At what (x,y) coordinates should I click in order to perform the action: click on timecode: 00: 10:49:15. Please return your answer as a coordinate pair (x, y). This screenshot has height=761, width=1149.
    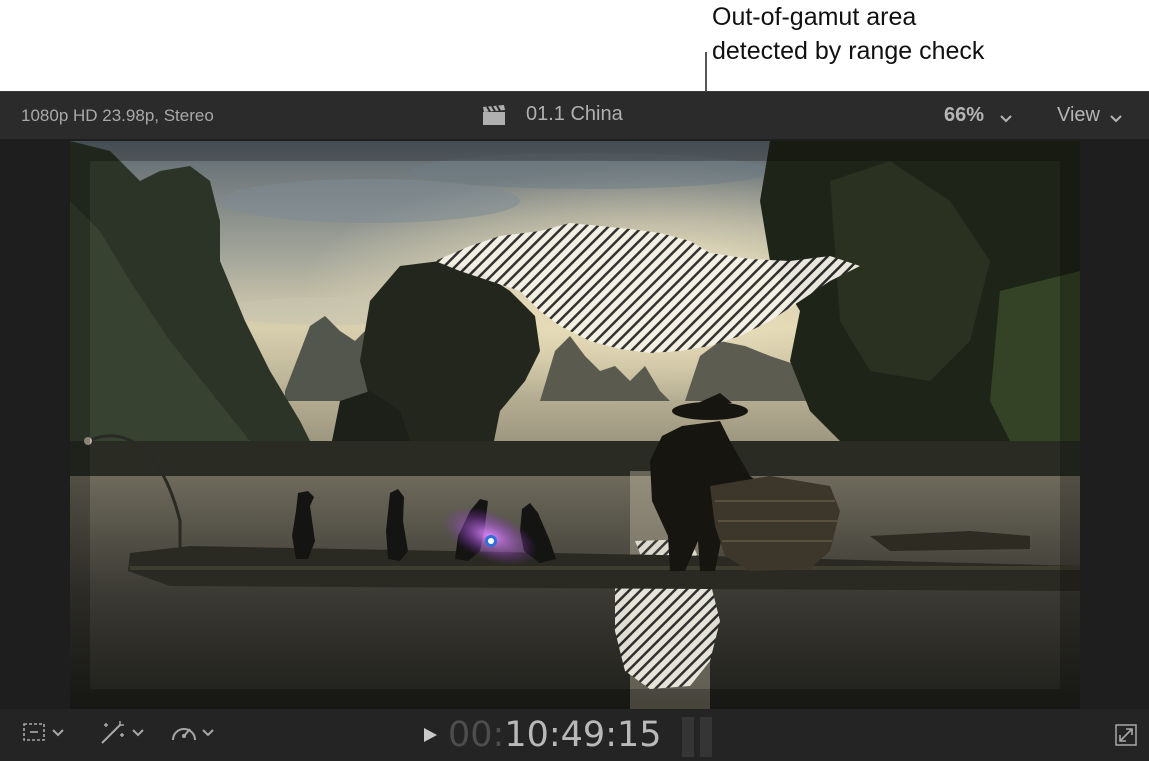
    Looking at the image, I should click on (555, 735).